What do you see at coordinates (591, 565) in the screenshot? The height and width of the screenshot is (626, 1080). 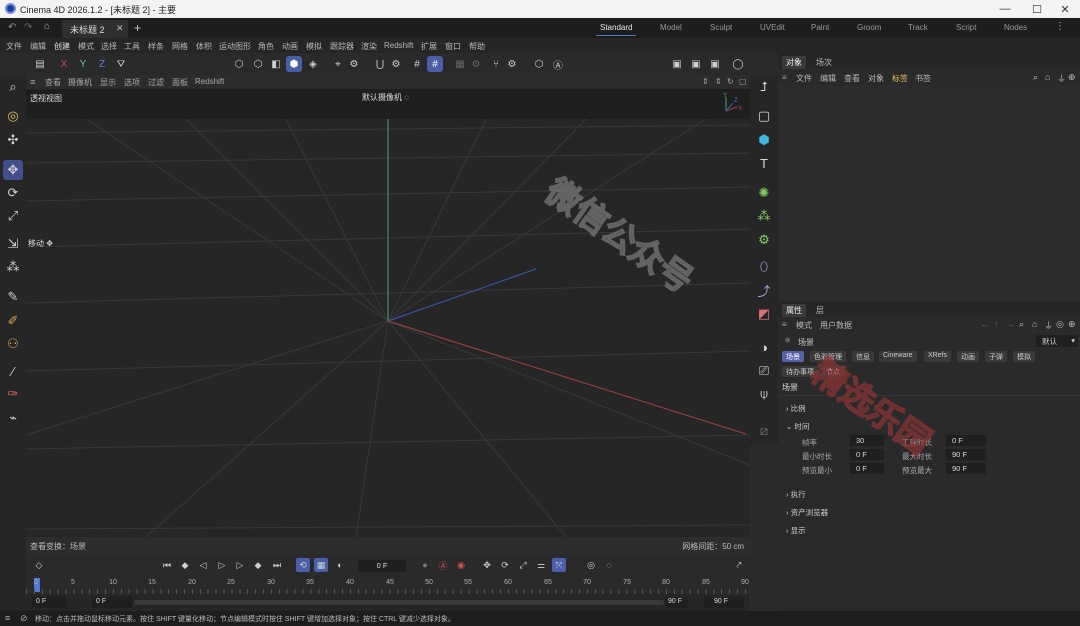 I see `motion-system-icon: ◎` at bounding box center [591, 565].